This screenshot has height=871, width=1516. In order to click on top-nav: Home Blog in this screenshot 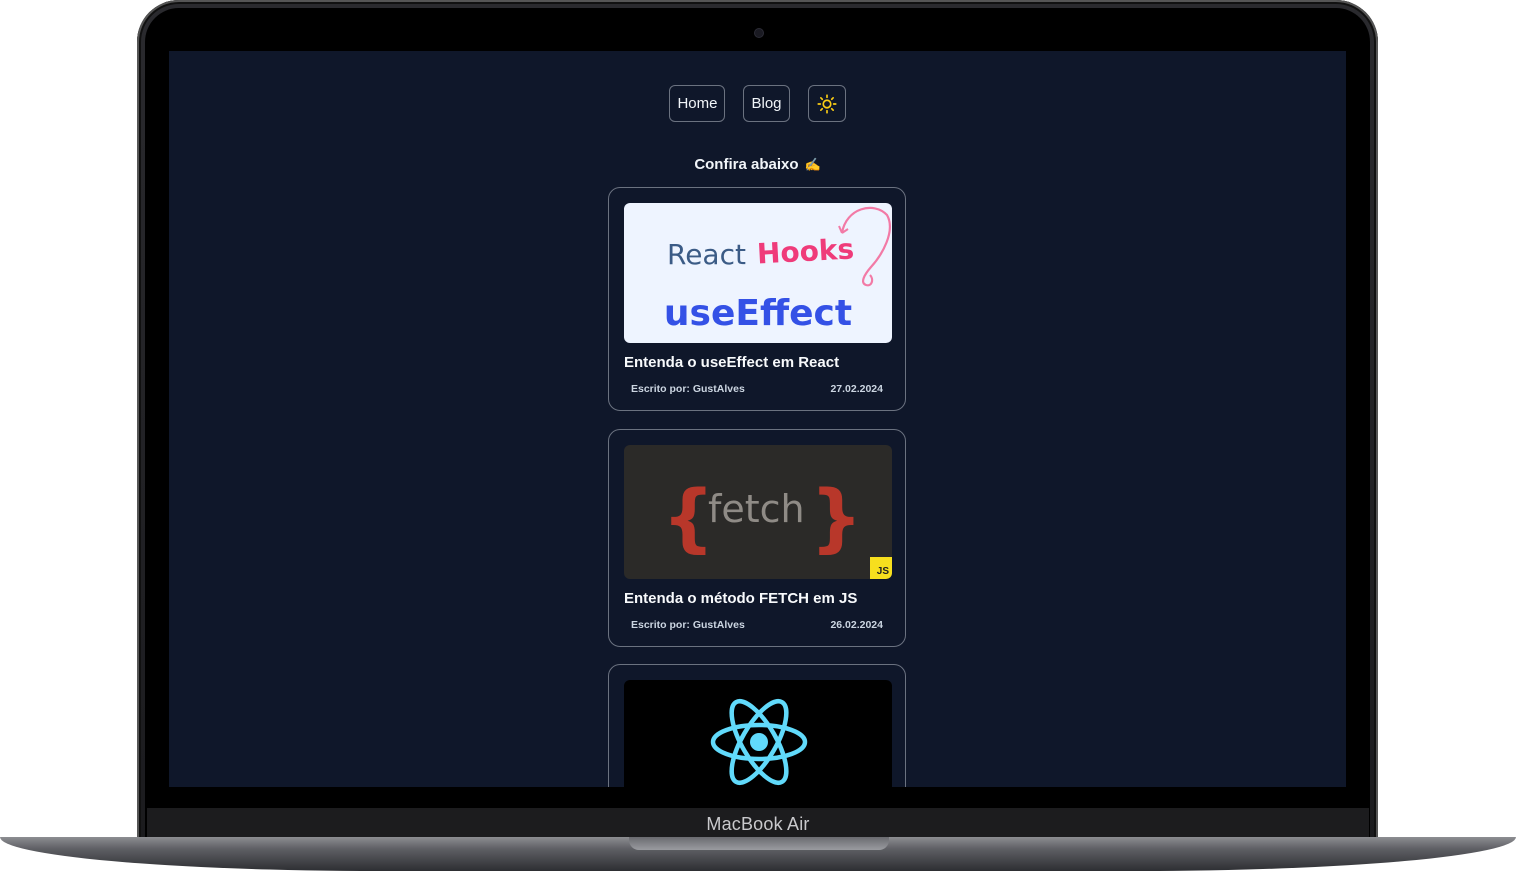, I will do `click(757, 103)`.